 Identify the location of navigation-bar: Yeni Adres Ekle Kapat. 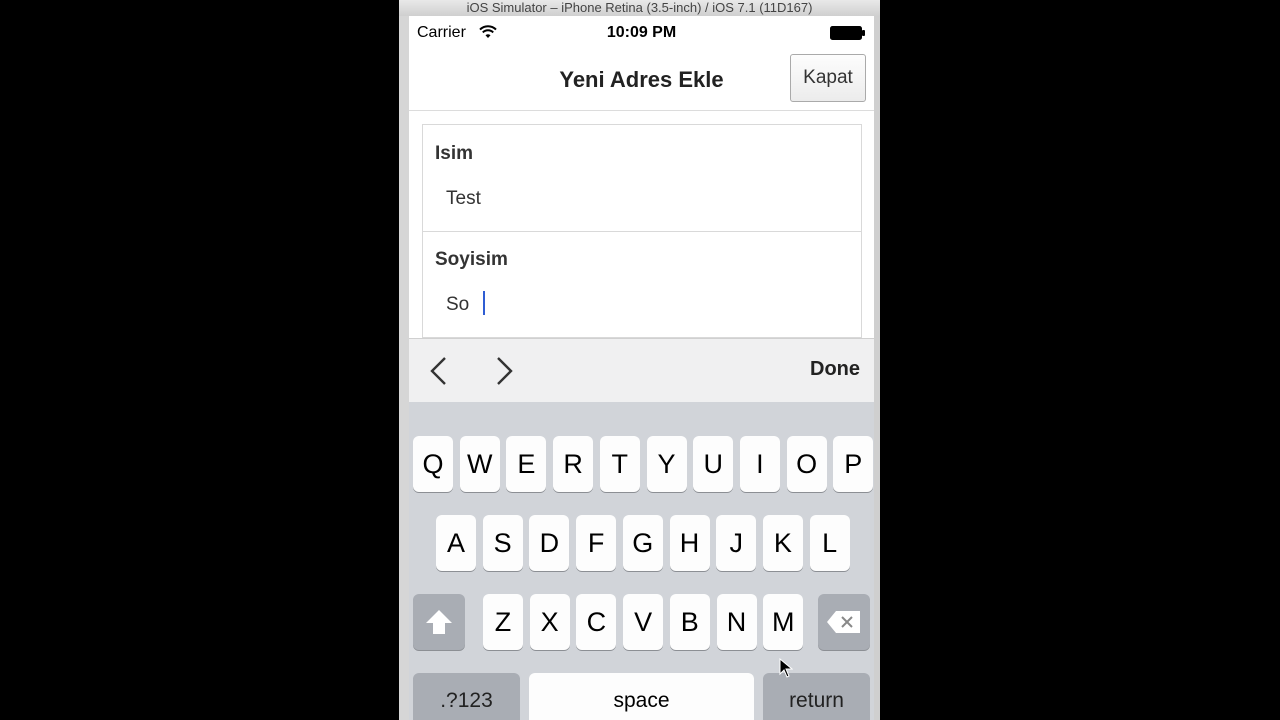
(641, 80).